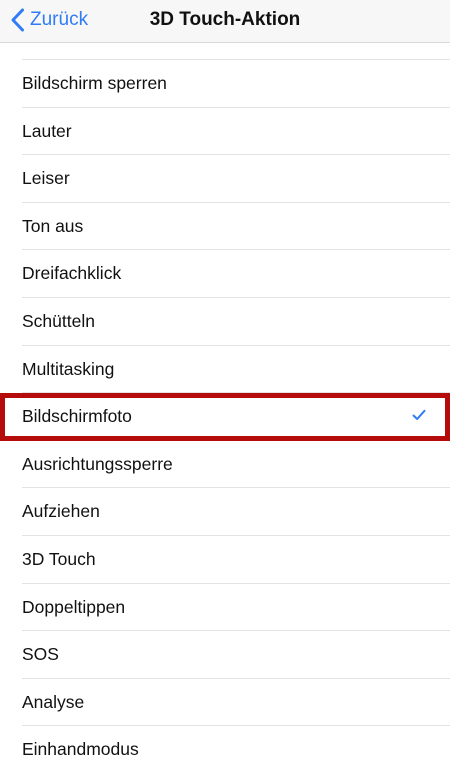 Image resolution: width=450 pixels, height=774 pixels. I want to click on list-item-label: Doppeltippen, so click(74, 606).